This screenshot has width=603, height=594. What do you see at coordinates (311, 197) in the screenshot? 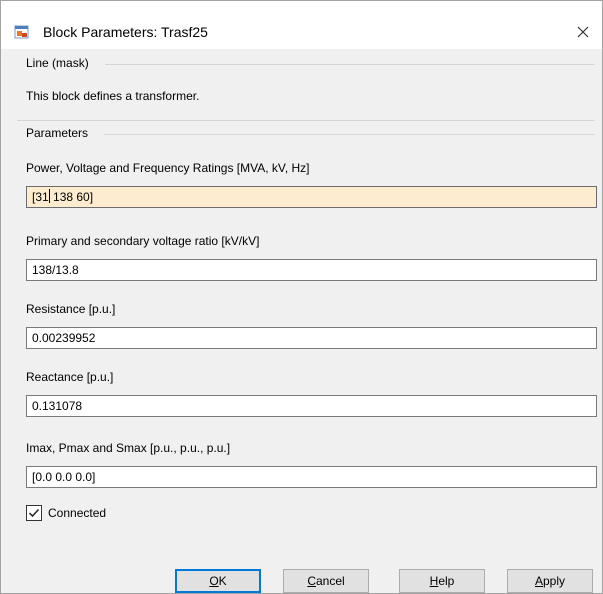
I see `power-voltage-frequency-field: [31 138 60]` at bounding box center [311, 197].